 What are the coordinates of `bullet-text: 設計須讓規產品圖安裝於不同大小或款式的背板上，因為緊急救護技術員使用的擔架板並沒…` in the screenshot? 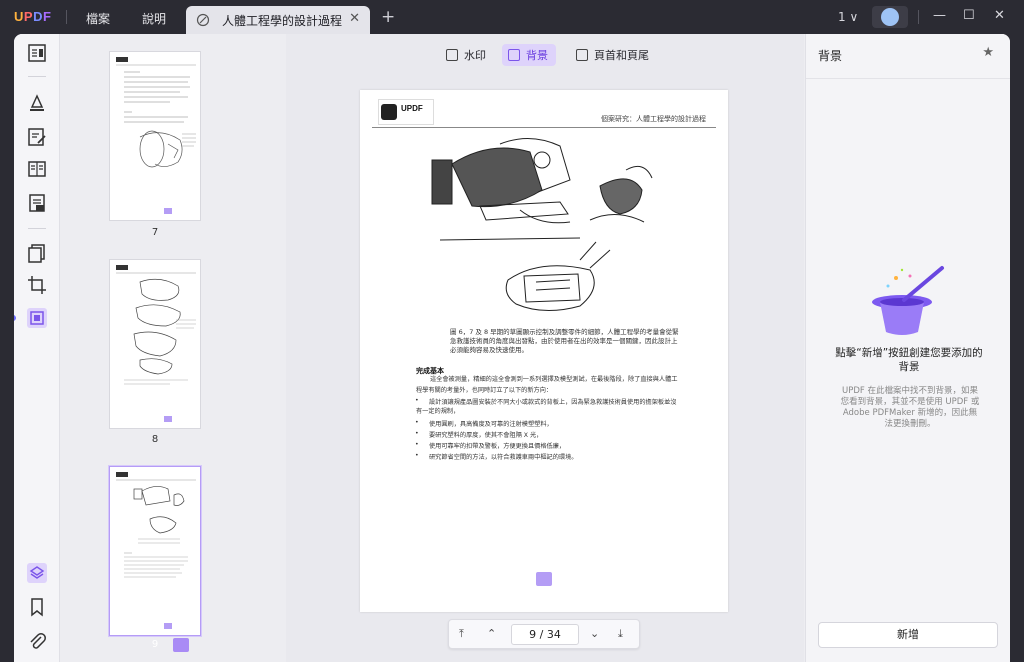 It's located at (546, 407).